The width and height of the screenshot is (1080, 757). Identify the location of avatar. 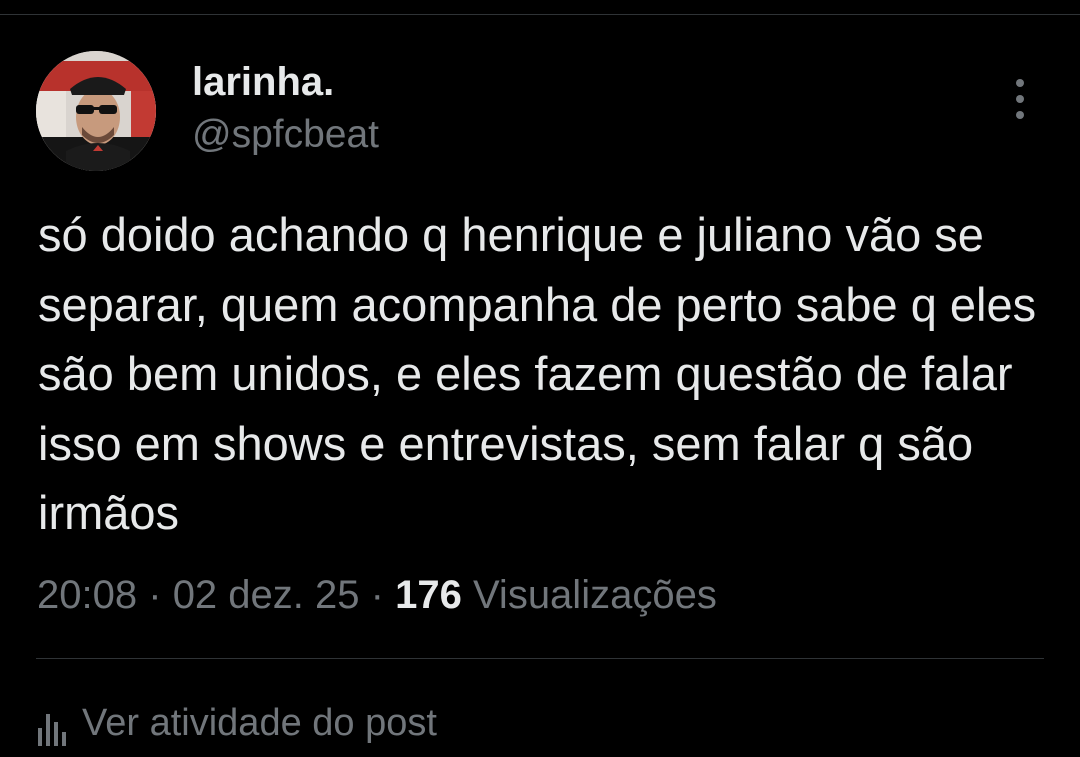
(96, 111).